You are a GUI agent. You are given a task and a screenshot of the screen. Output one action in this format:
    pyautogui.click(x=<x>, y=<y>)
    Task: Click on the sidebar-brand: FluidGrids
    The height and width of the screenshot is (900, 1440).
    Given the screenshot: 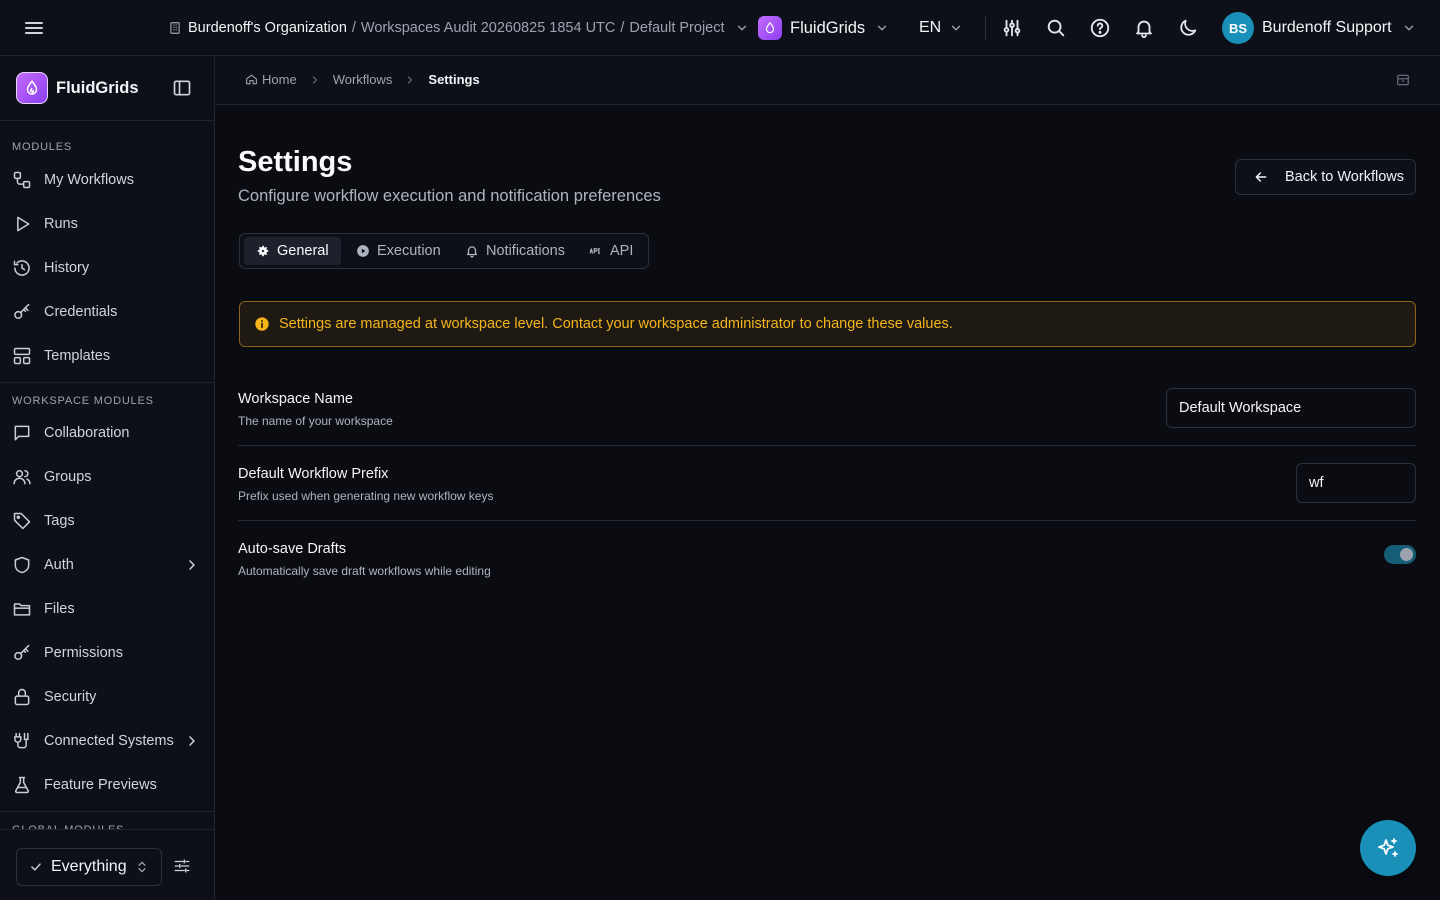 What is the action you would take?
    pyautogui.click(x=77, y=88)
    